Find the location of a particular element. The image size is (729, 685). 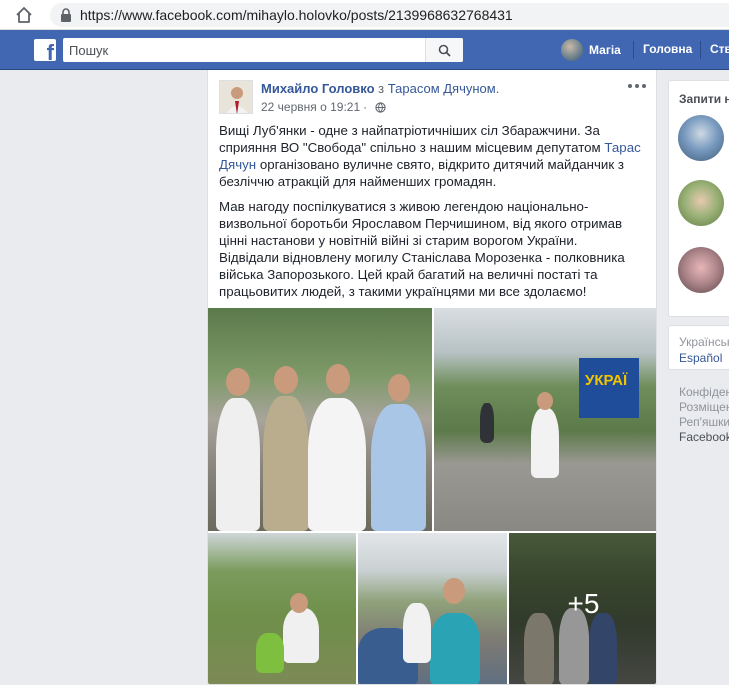

nav-create-link: Ств is located at coordinates (719, 49).